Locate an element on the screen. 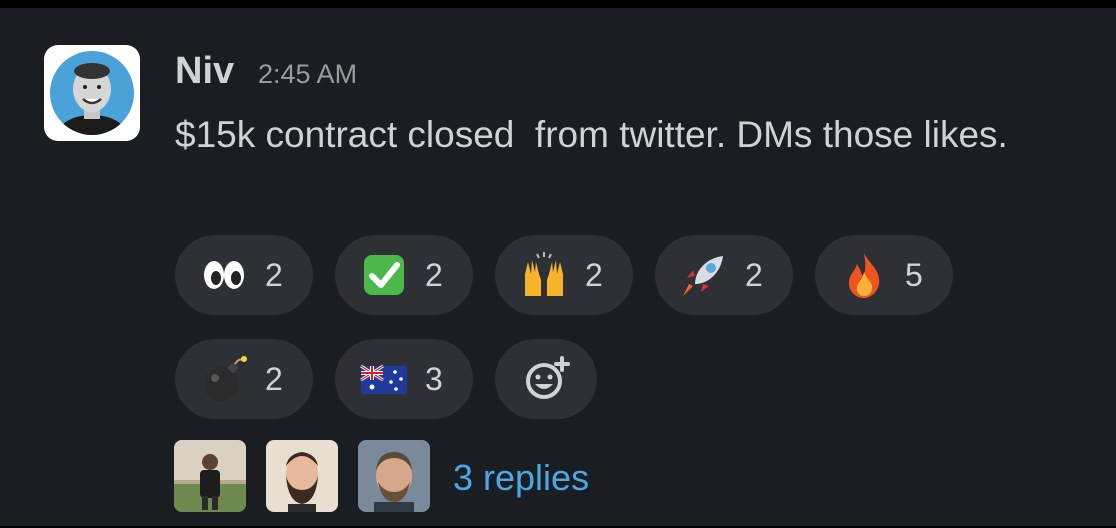  australia-flag-emoji-icon is located at coordinates (384, 379).